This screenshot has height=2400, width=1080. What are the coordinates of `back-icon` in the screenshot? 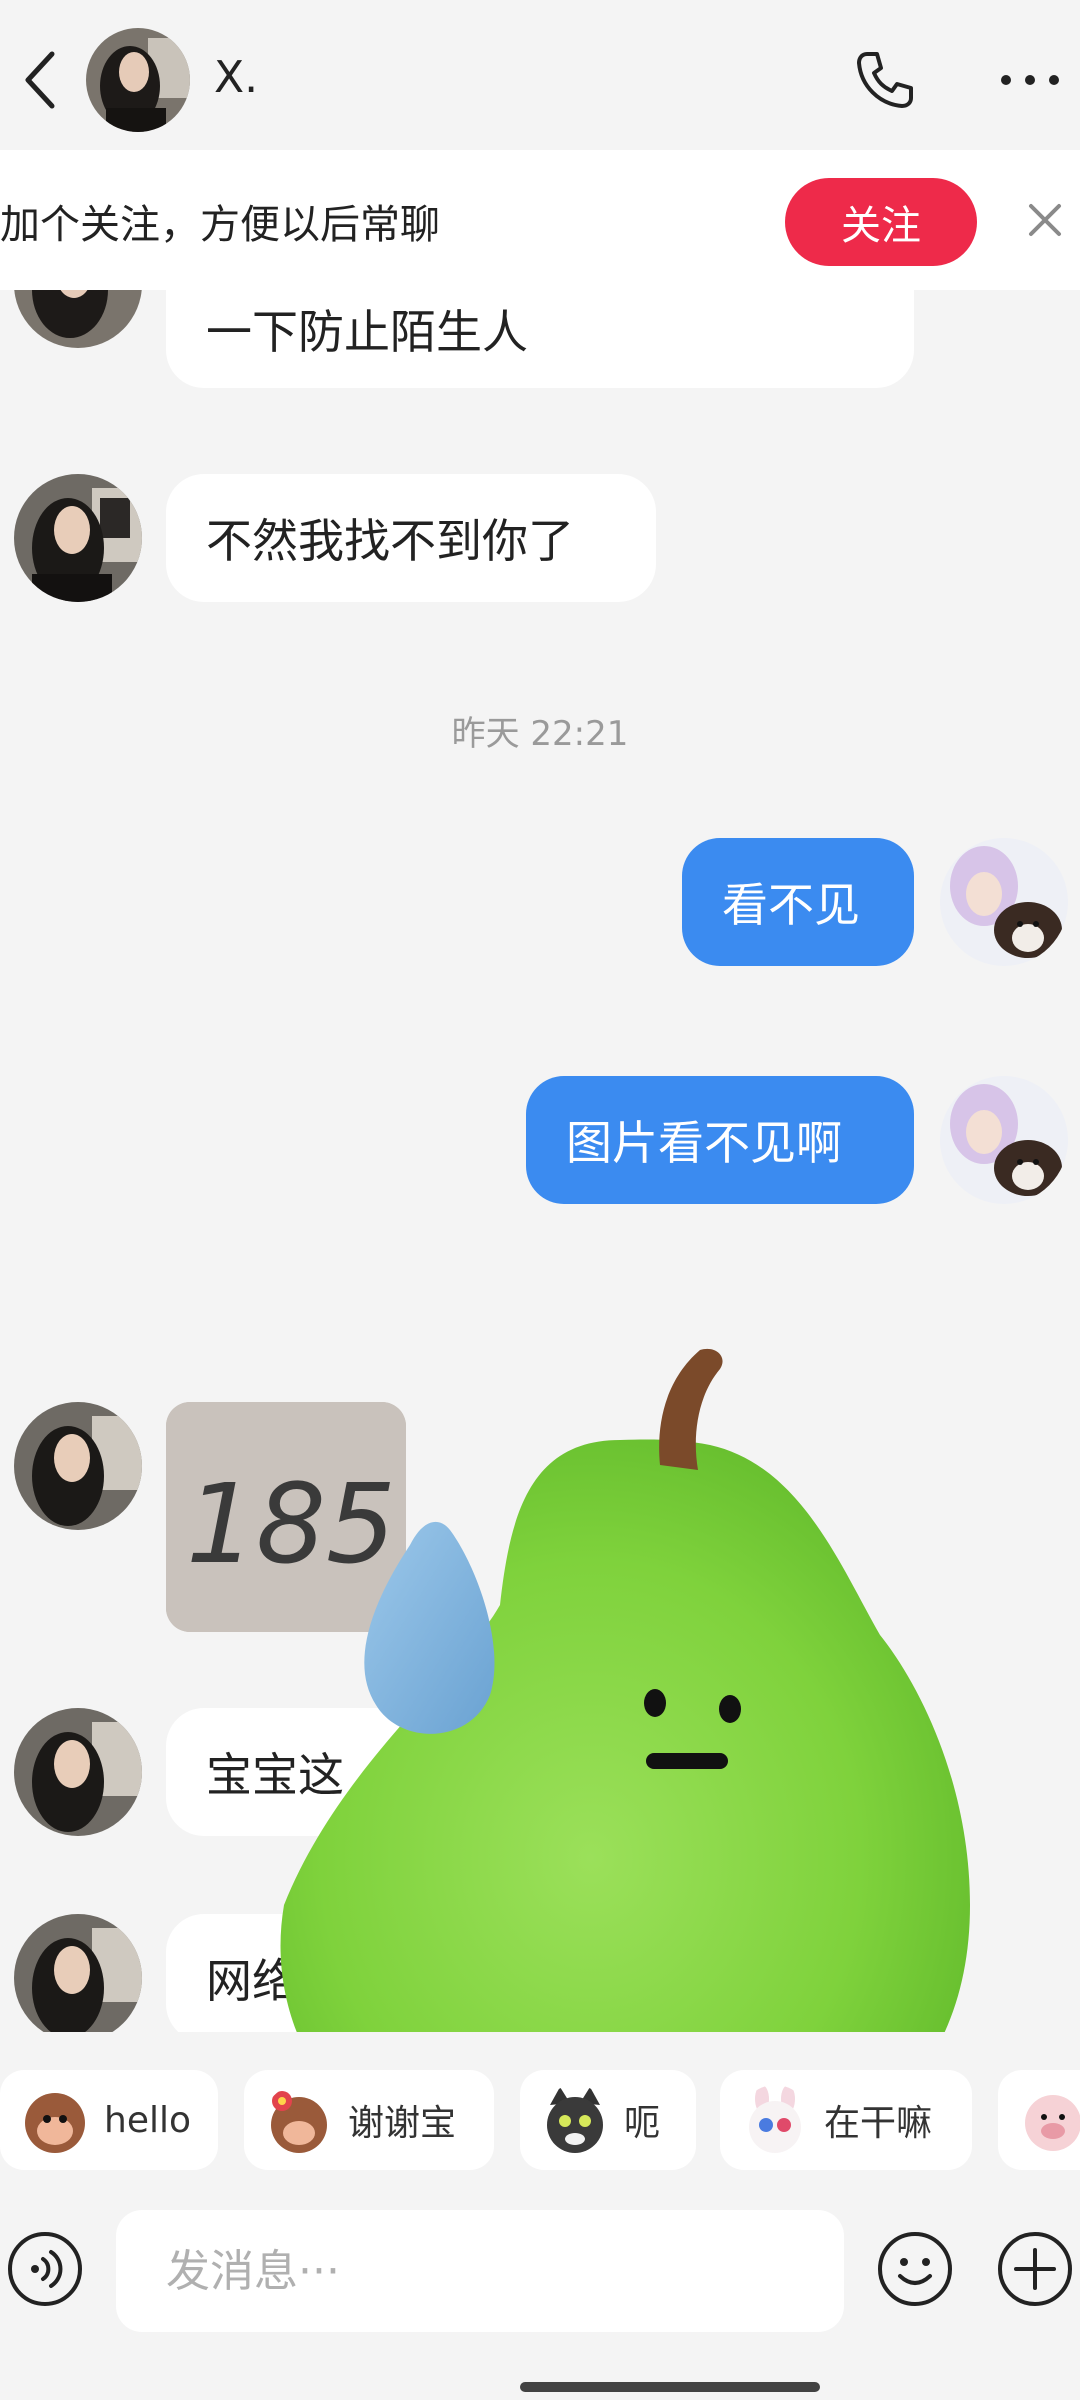 It's located at (40, 80).